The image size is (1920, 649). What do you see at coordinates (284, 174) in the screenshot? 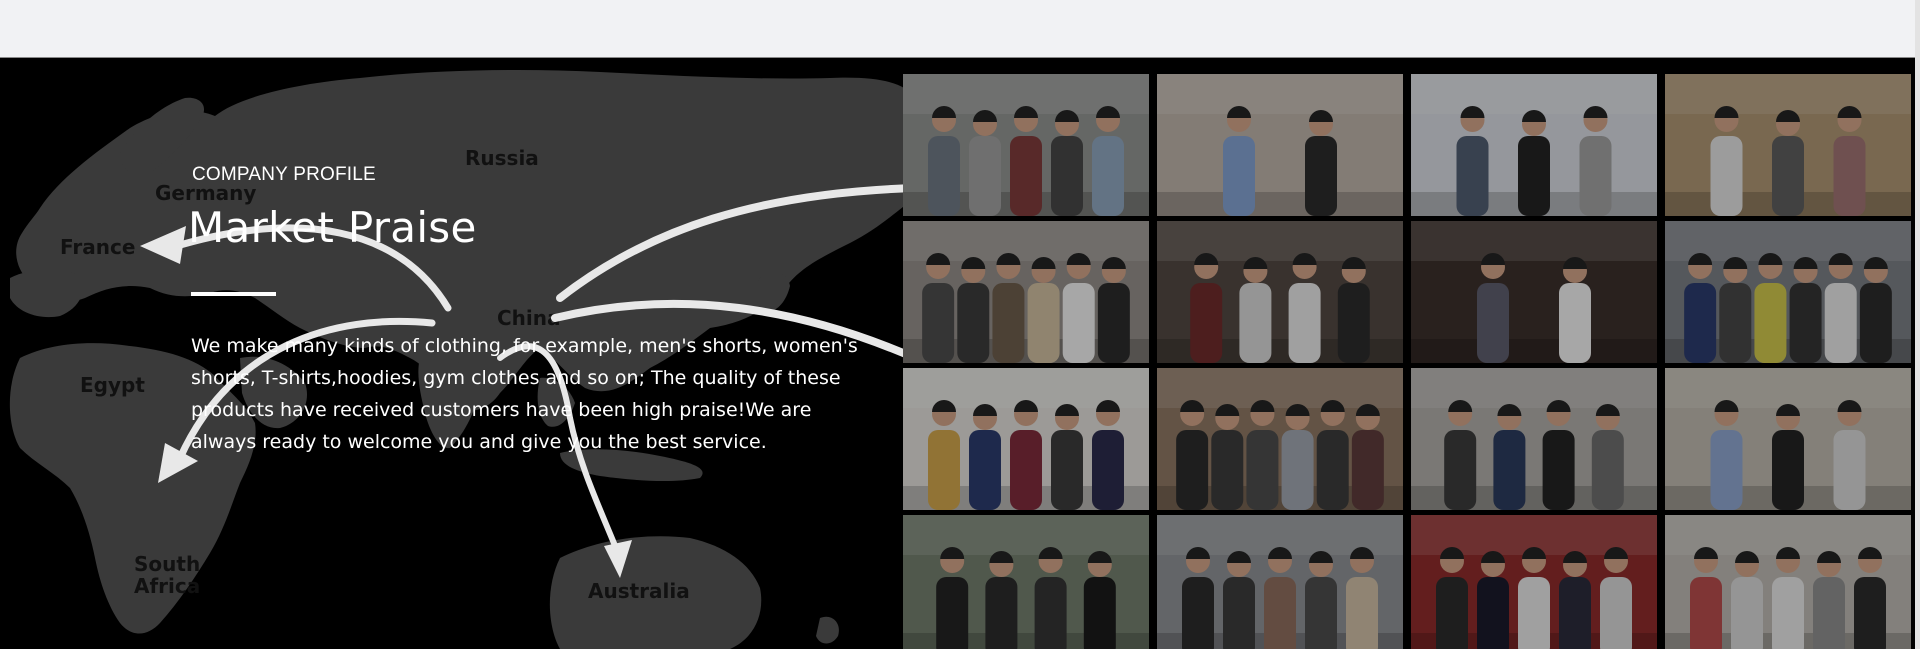
I see `section-eyebrow: COMPANY PROFILE` at bounding box center [284, 174].